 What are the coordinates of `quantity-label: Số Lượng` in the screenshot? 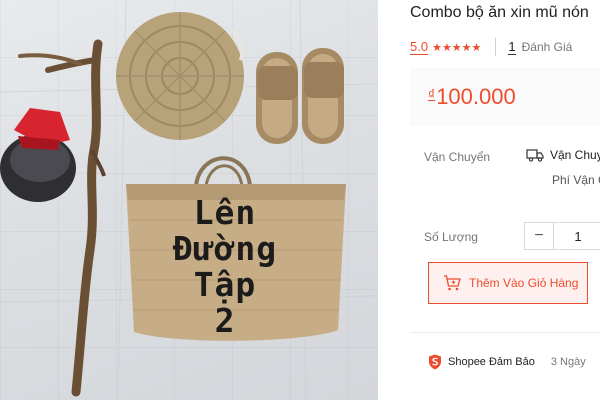 It's located at (451, 237).